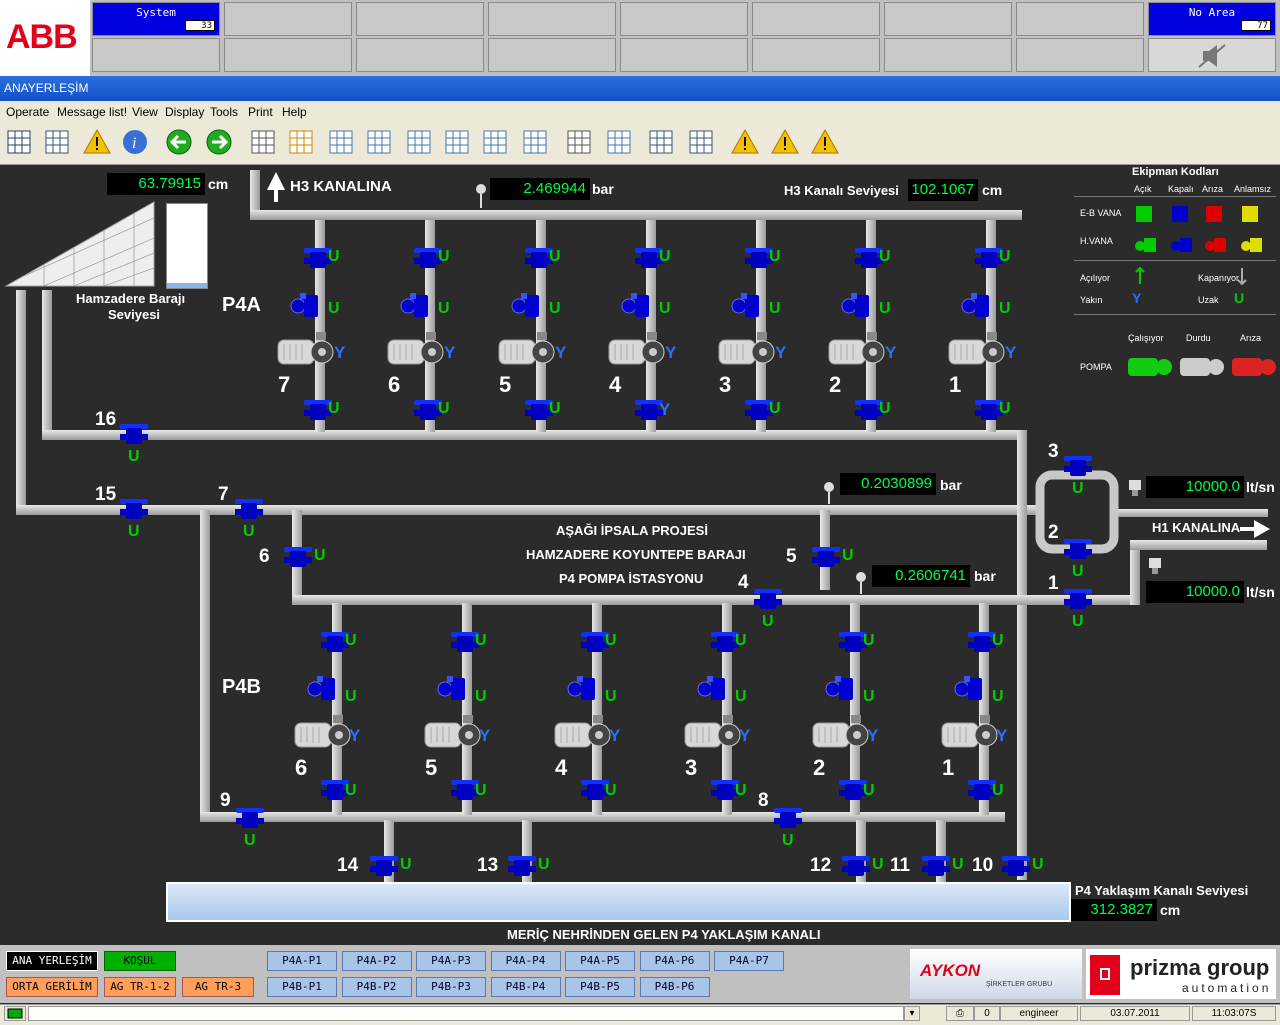 This screenshot has width=1280, height=1025. I want to click on menu-help: Help, so click(294, 112).